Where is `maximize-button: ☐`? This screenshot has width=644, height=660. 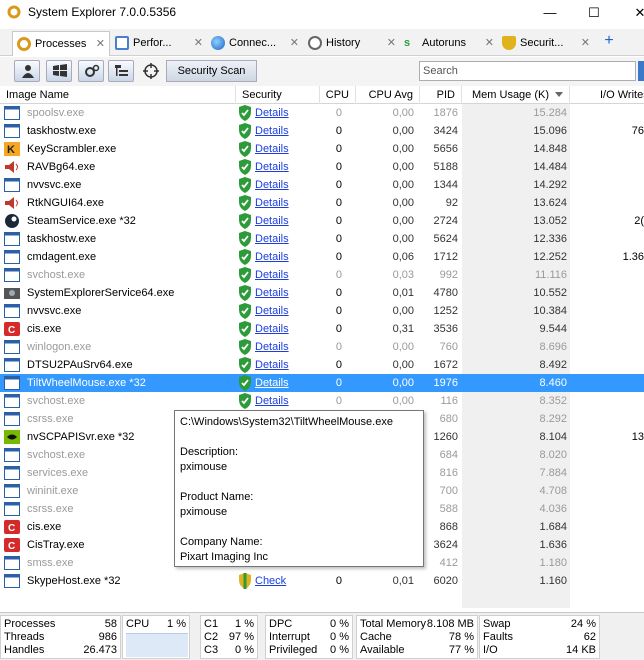 maximize-button: ☐ is located at coordinates (594, 12).